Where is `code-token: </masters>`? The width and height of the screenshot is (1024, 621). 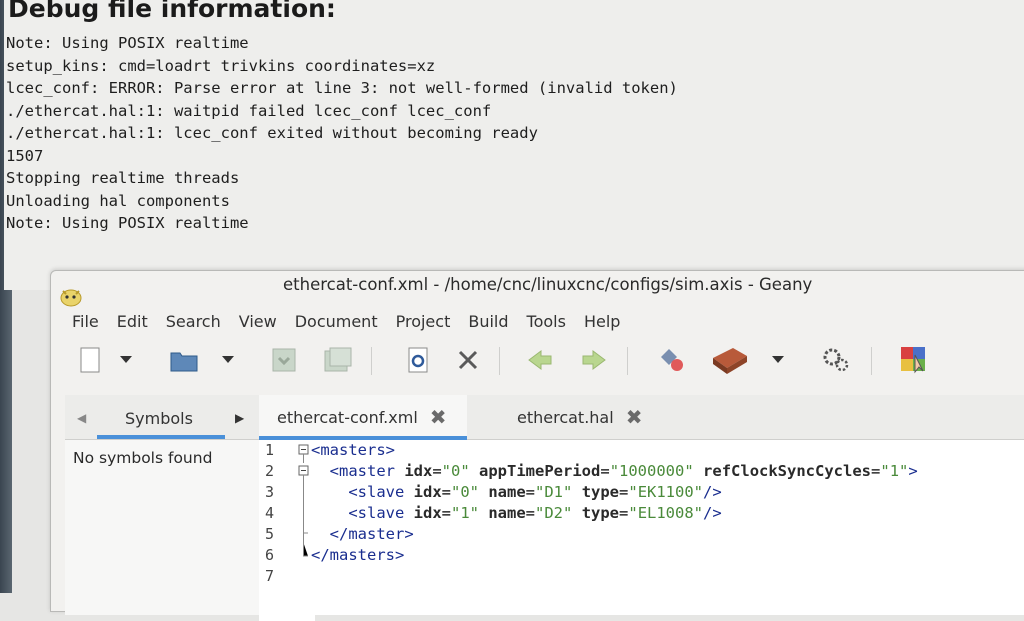
code-token: </masters> is located at coordinates (358, 555).